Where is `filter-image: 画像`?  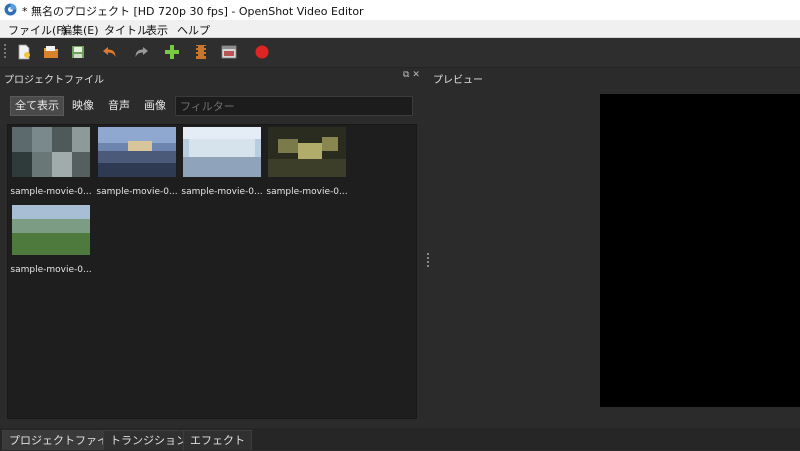 filter-image: 画像 is located at coordinates (155, 106).